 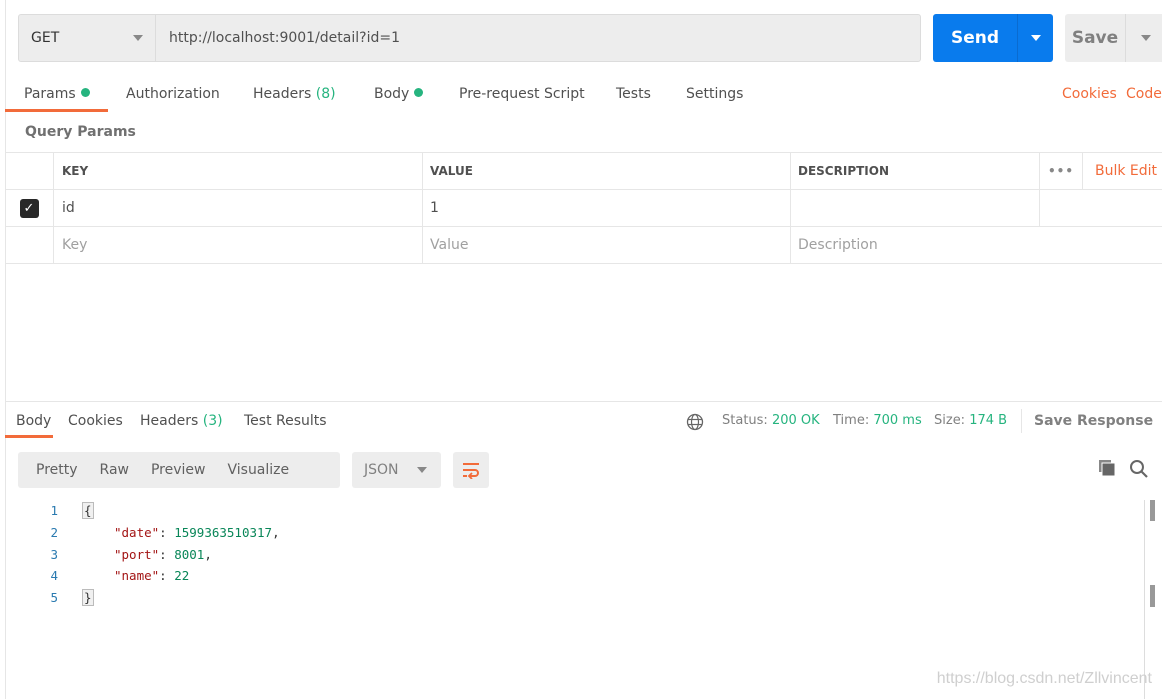 I want to click on code-line: 3 "port": 8001,, so click(x=155, y=554).